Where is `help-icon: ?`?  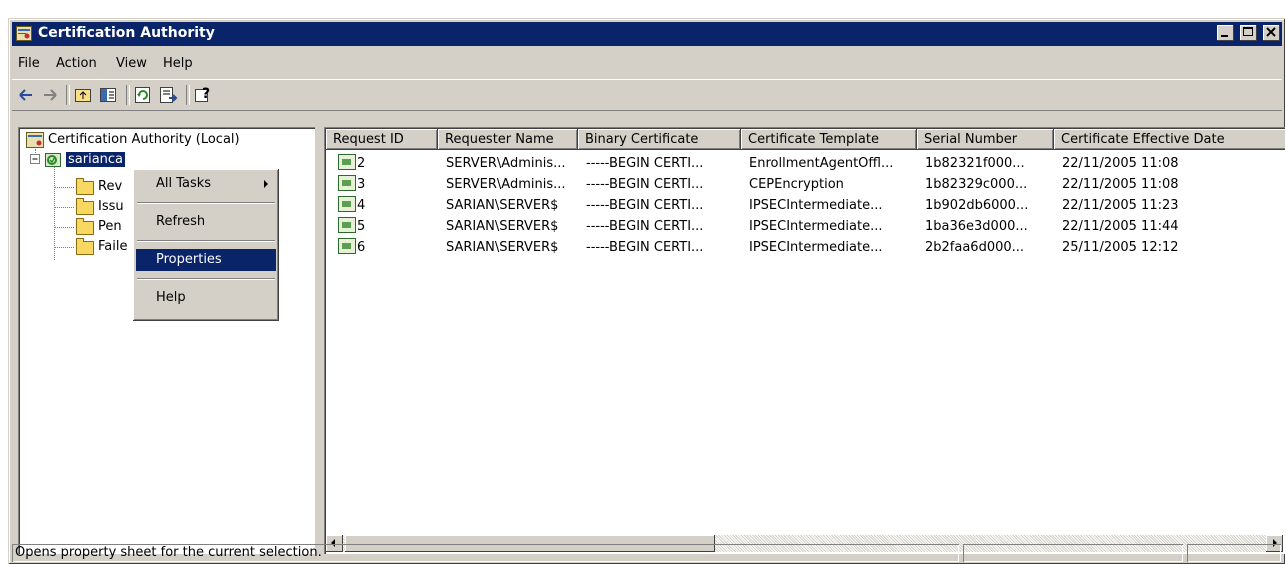
help-icon: ? is located at coordinates (203, 95).